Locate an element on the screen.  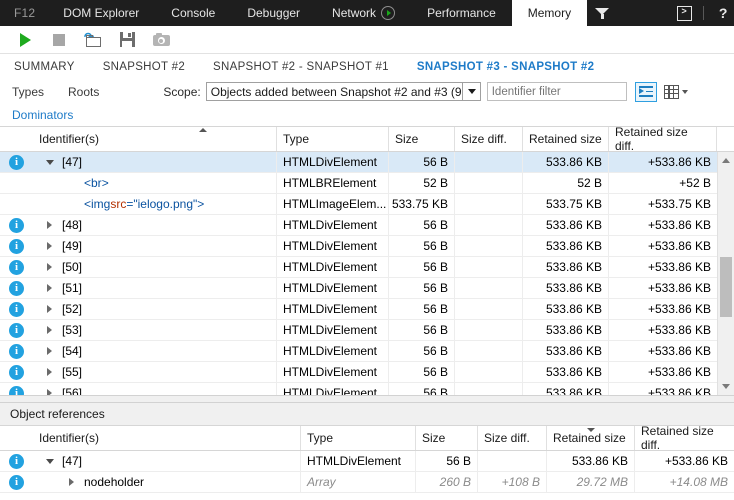
tab-memory: Memory is located at coordinates (549, 13).